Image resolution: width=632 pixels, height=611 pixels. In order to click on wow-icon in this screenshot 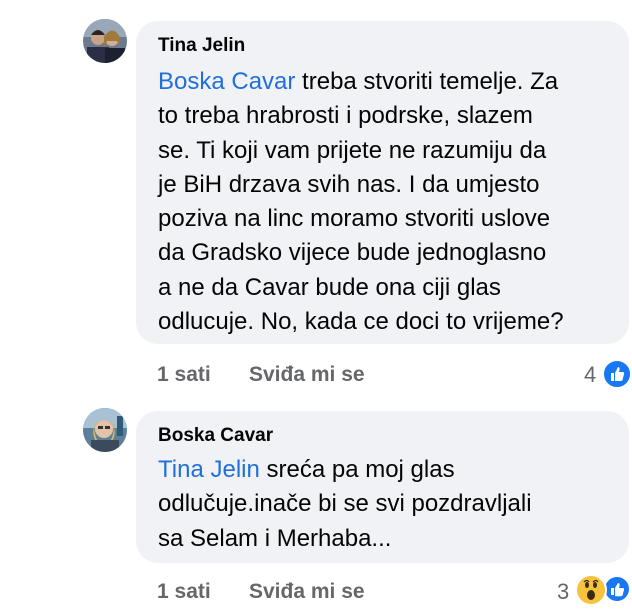, I will do `click(591, 590)`.